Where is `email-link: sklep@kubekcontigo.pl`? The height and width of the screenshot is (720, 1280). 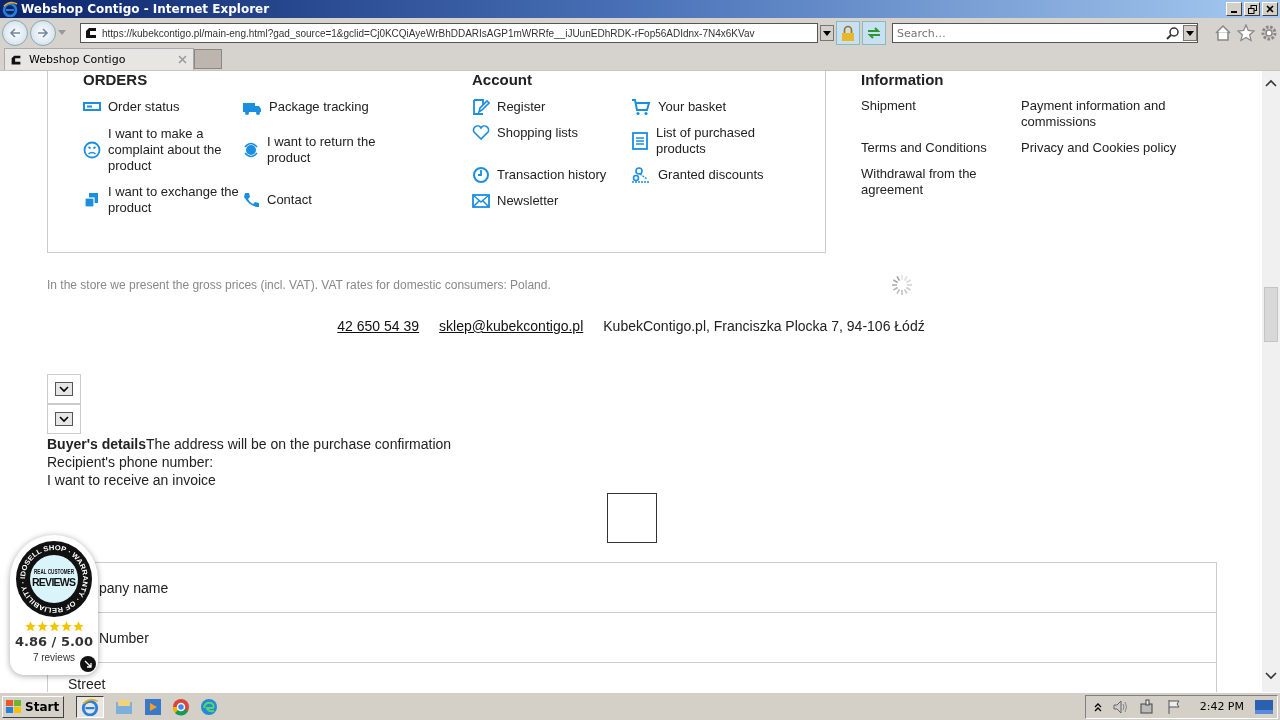
email-link: sklep@kubekcontigo.pl is located at coordinates (511, 326).